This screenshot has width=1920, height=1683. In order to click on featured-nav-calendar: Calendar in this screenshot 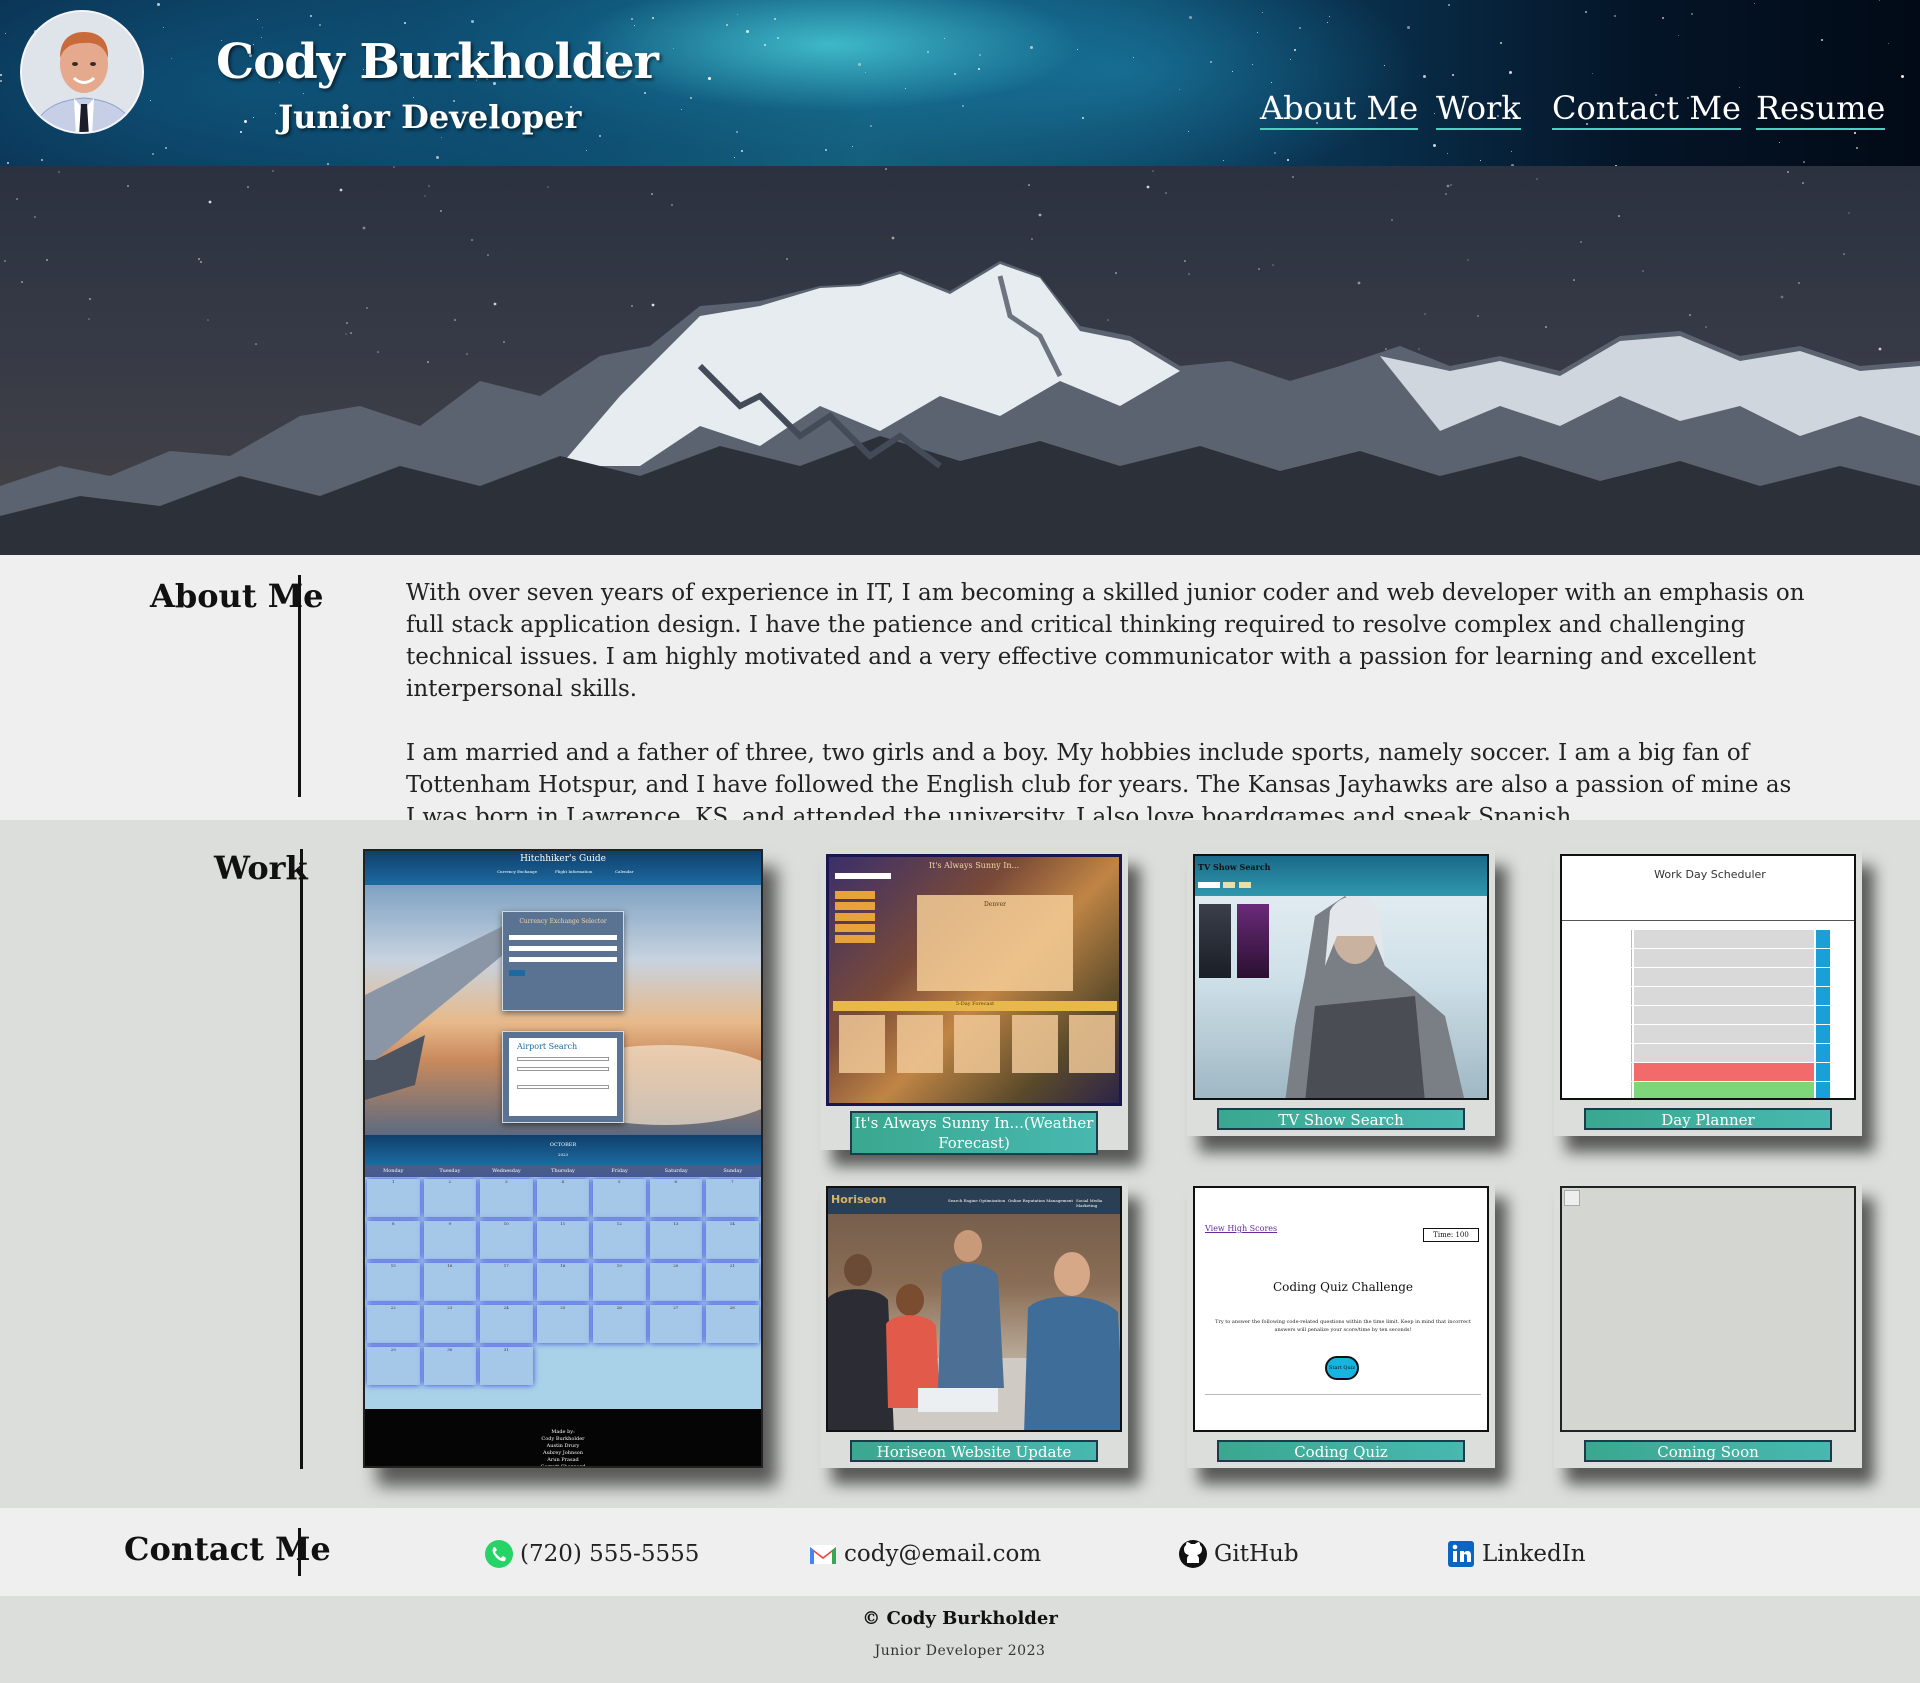, I will do `click(624, 871)`.